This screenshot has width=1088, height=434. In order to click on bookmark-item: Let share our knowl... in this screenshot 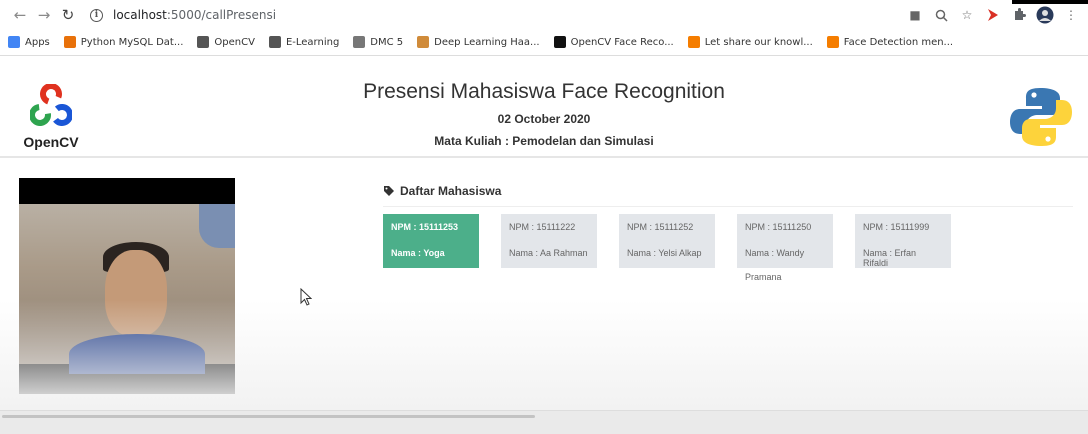, I will do `click(750, 42)`.